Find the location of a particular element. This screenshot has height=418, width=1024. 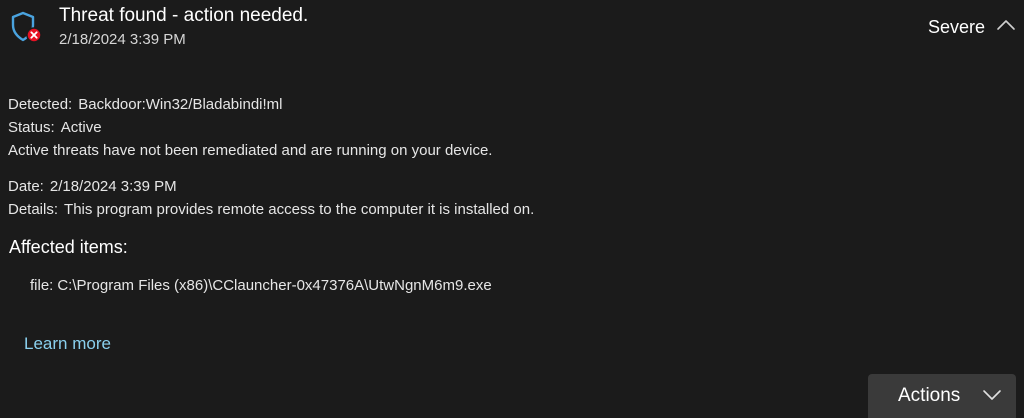

actions-button: Actions is located at coordinates (942, 396).